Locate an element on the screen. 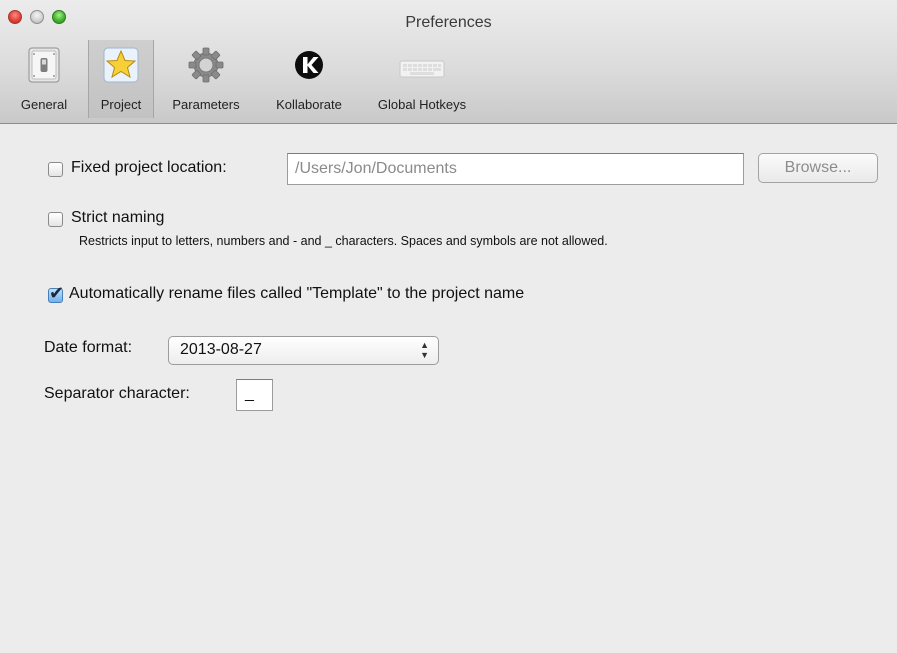 The image size is (897, 653). checkmark-icon: ✔ is located at coordinates (57, 293).